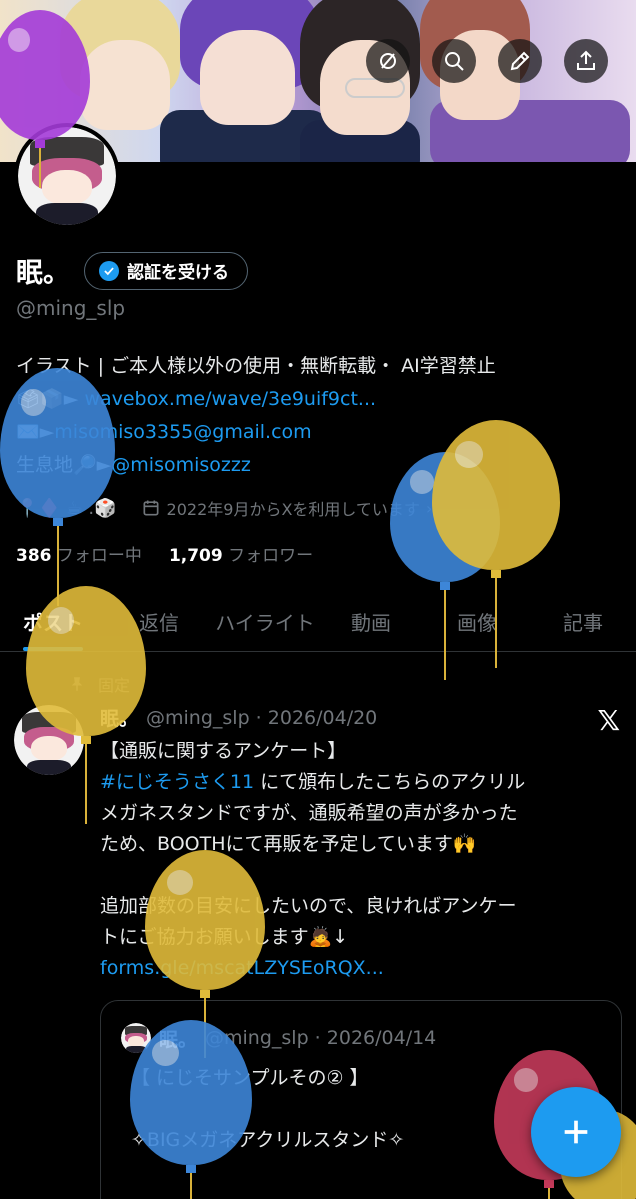 The height and width of the screenshot is (1199, 636). What do you see at coordinates (288, 844) in the screenshot?
I see `post-line: ため、BOOTHにて再販を予定しています🙌` at bounding box center [288, 844].